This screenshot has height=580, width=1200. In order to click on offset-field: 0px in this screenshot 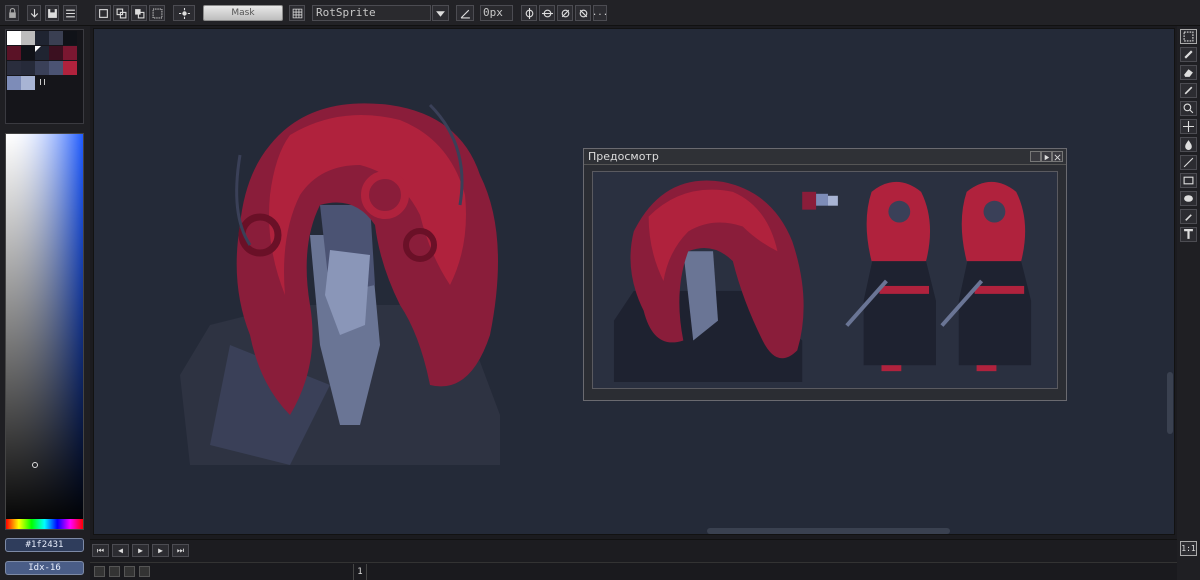, I will do `click(496, 13)`.